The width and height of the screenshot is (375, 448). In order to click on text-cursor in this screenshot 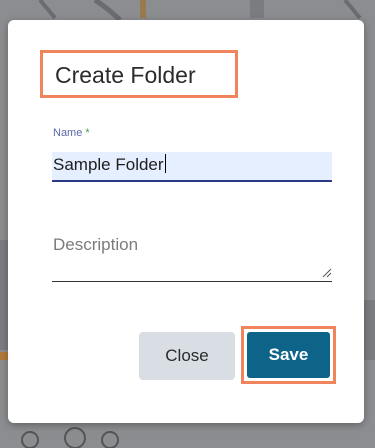, I will do `click(165, 163)`.